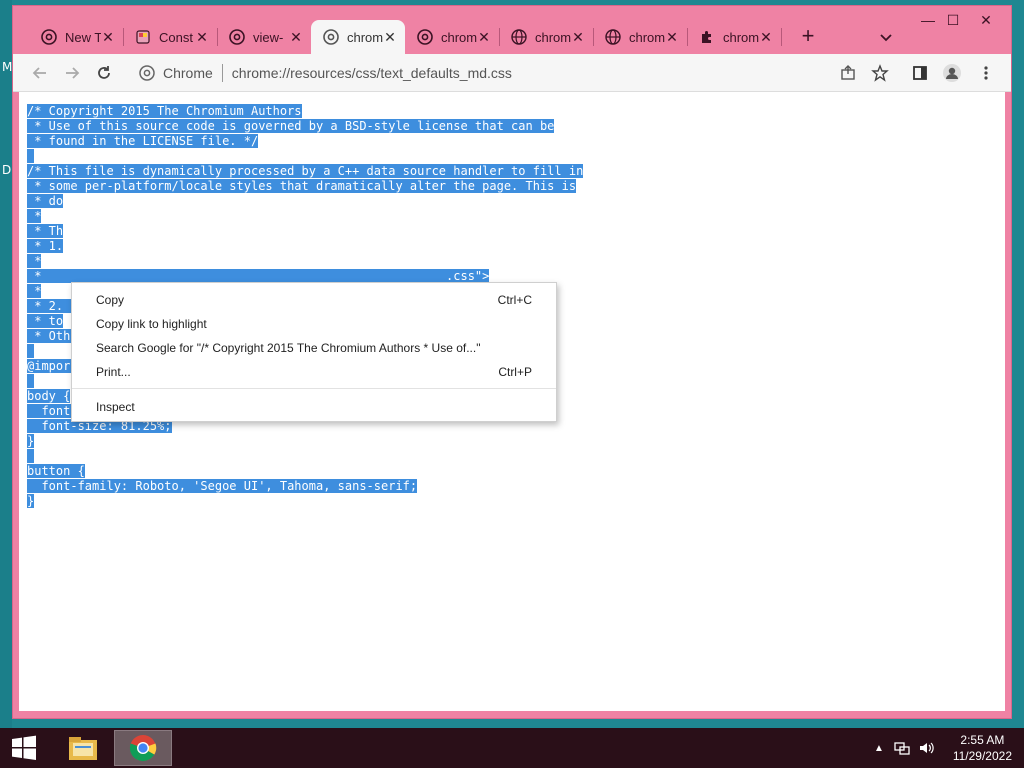  I want to click on bookmark-button, so click(880, 73).